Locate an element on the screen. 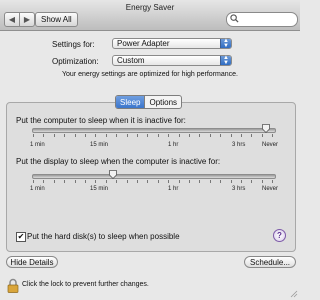 The image size is (320, 300). optimization-label: Optimization: is located at coordinates (75, 61).